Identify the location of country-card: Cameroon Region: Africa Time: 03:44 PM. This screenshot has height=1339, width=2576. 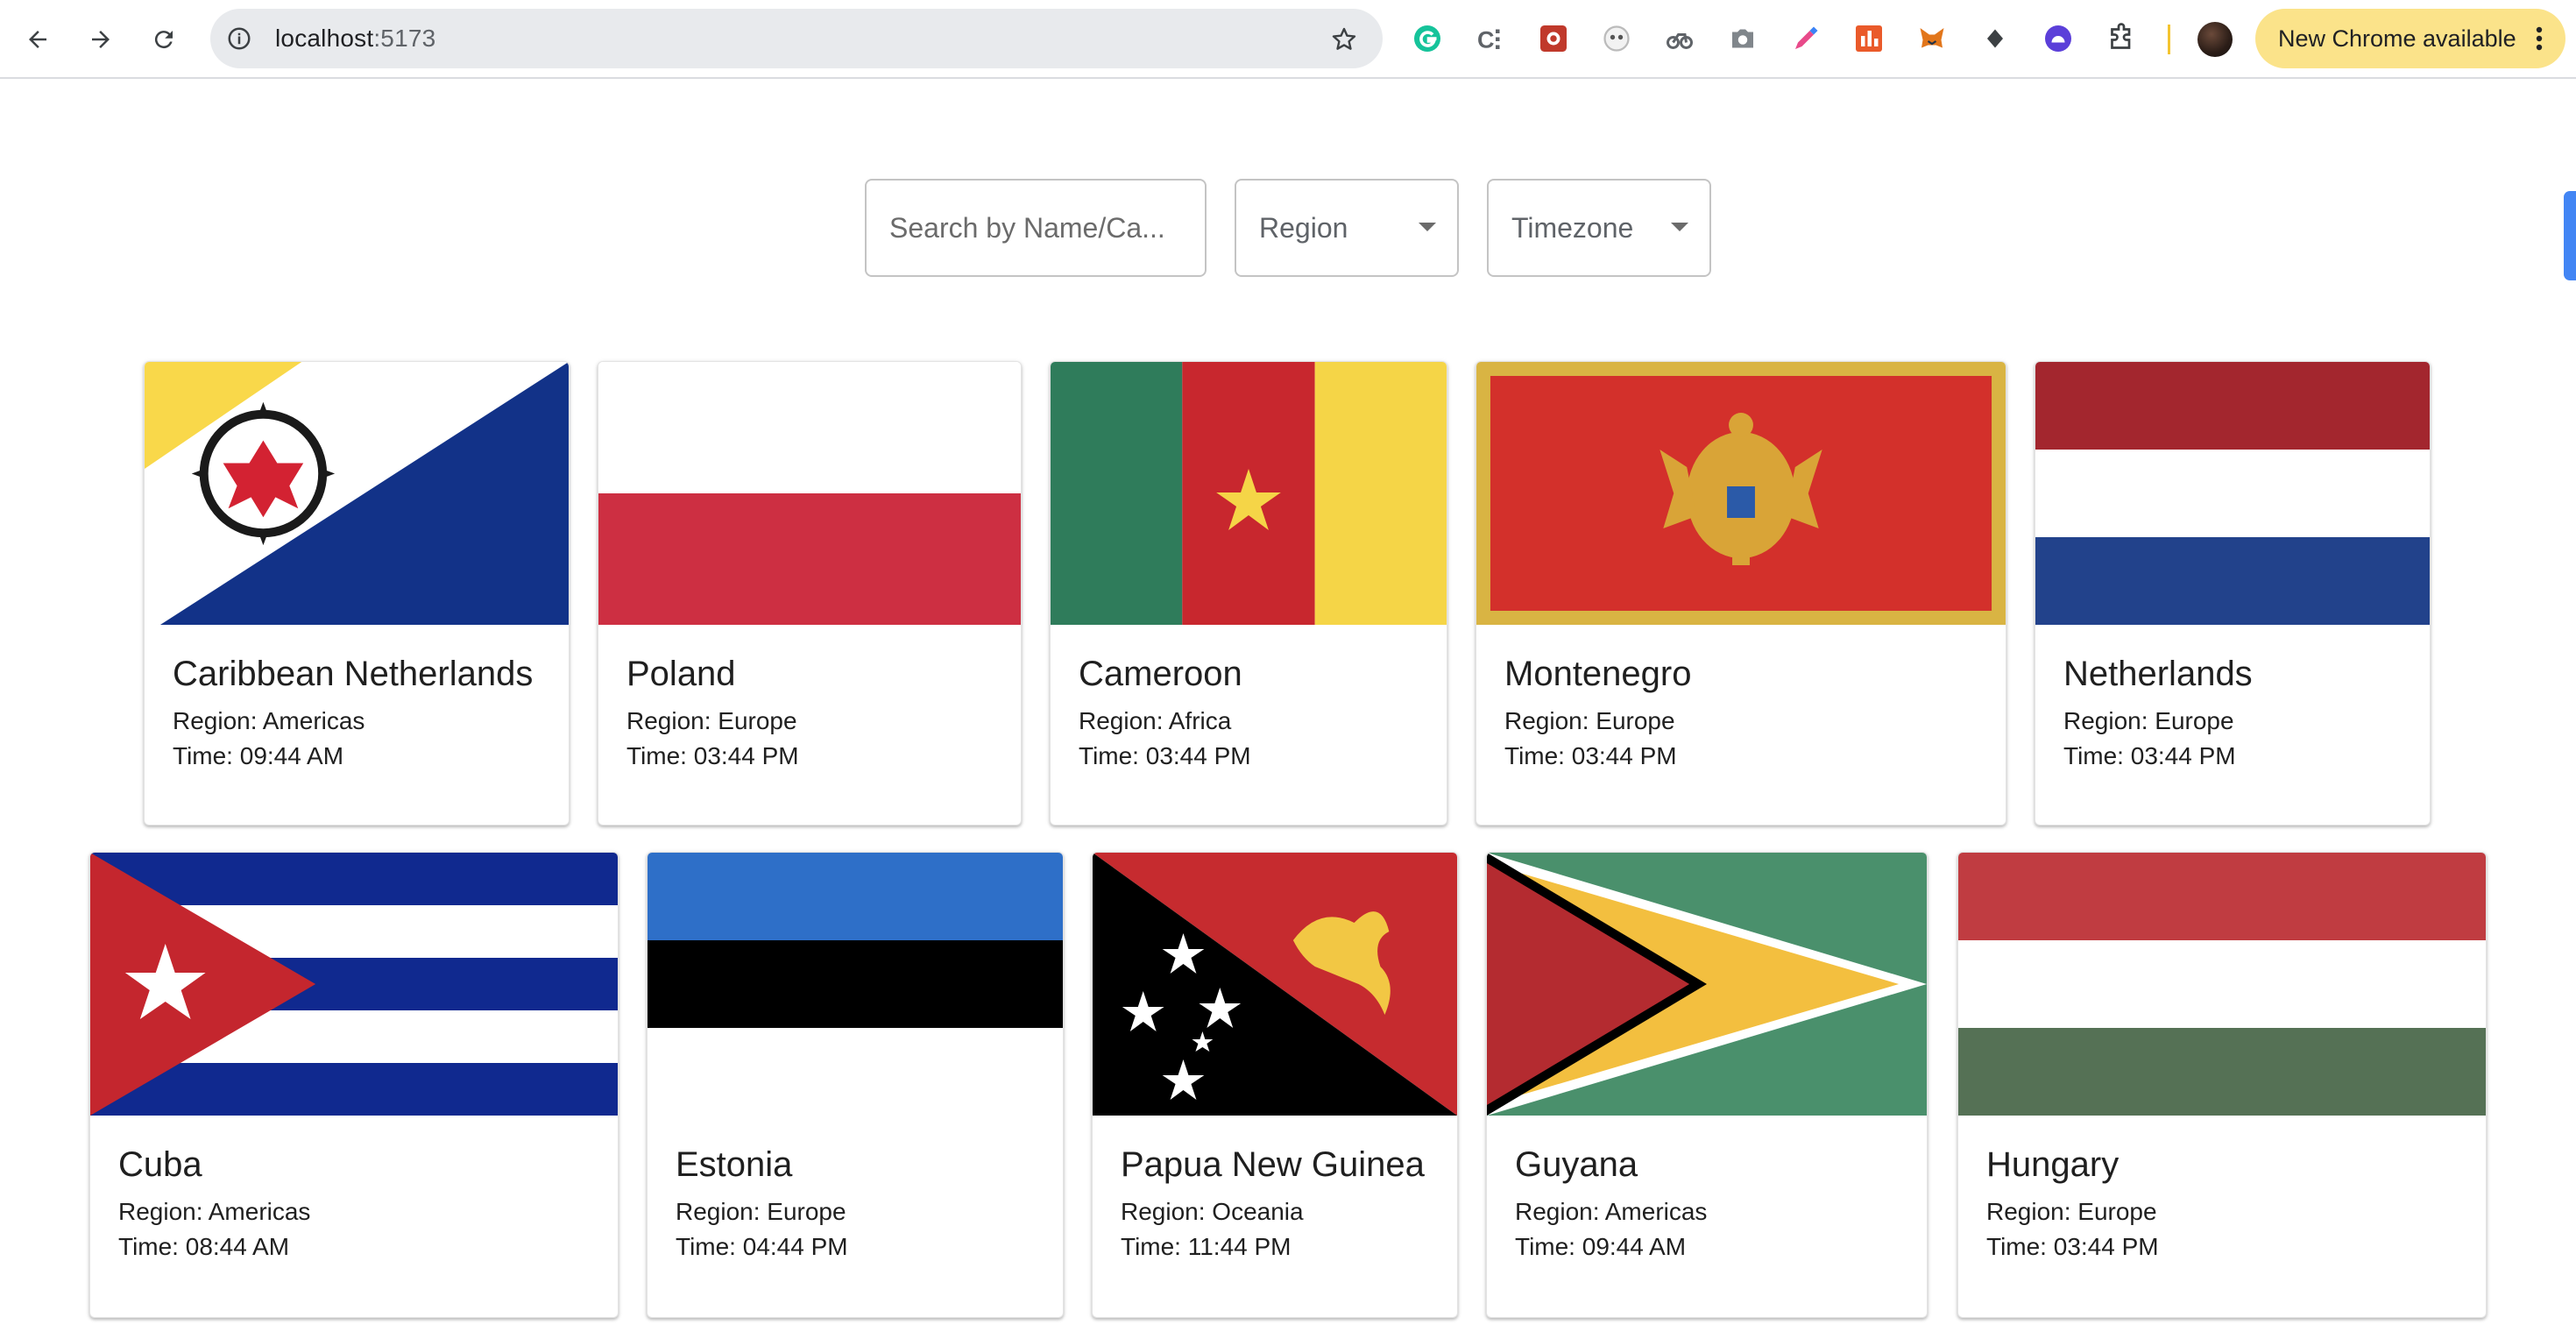
(1248, 593).